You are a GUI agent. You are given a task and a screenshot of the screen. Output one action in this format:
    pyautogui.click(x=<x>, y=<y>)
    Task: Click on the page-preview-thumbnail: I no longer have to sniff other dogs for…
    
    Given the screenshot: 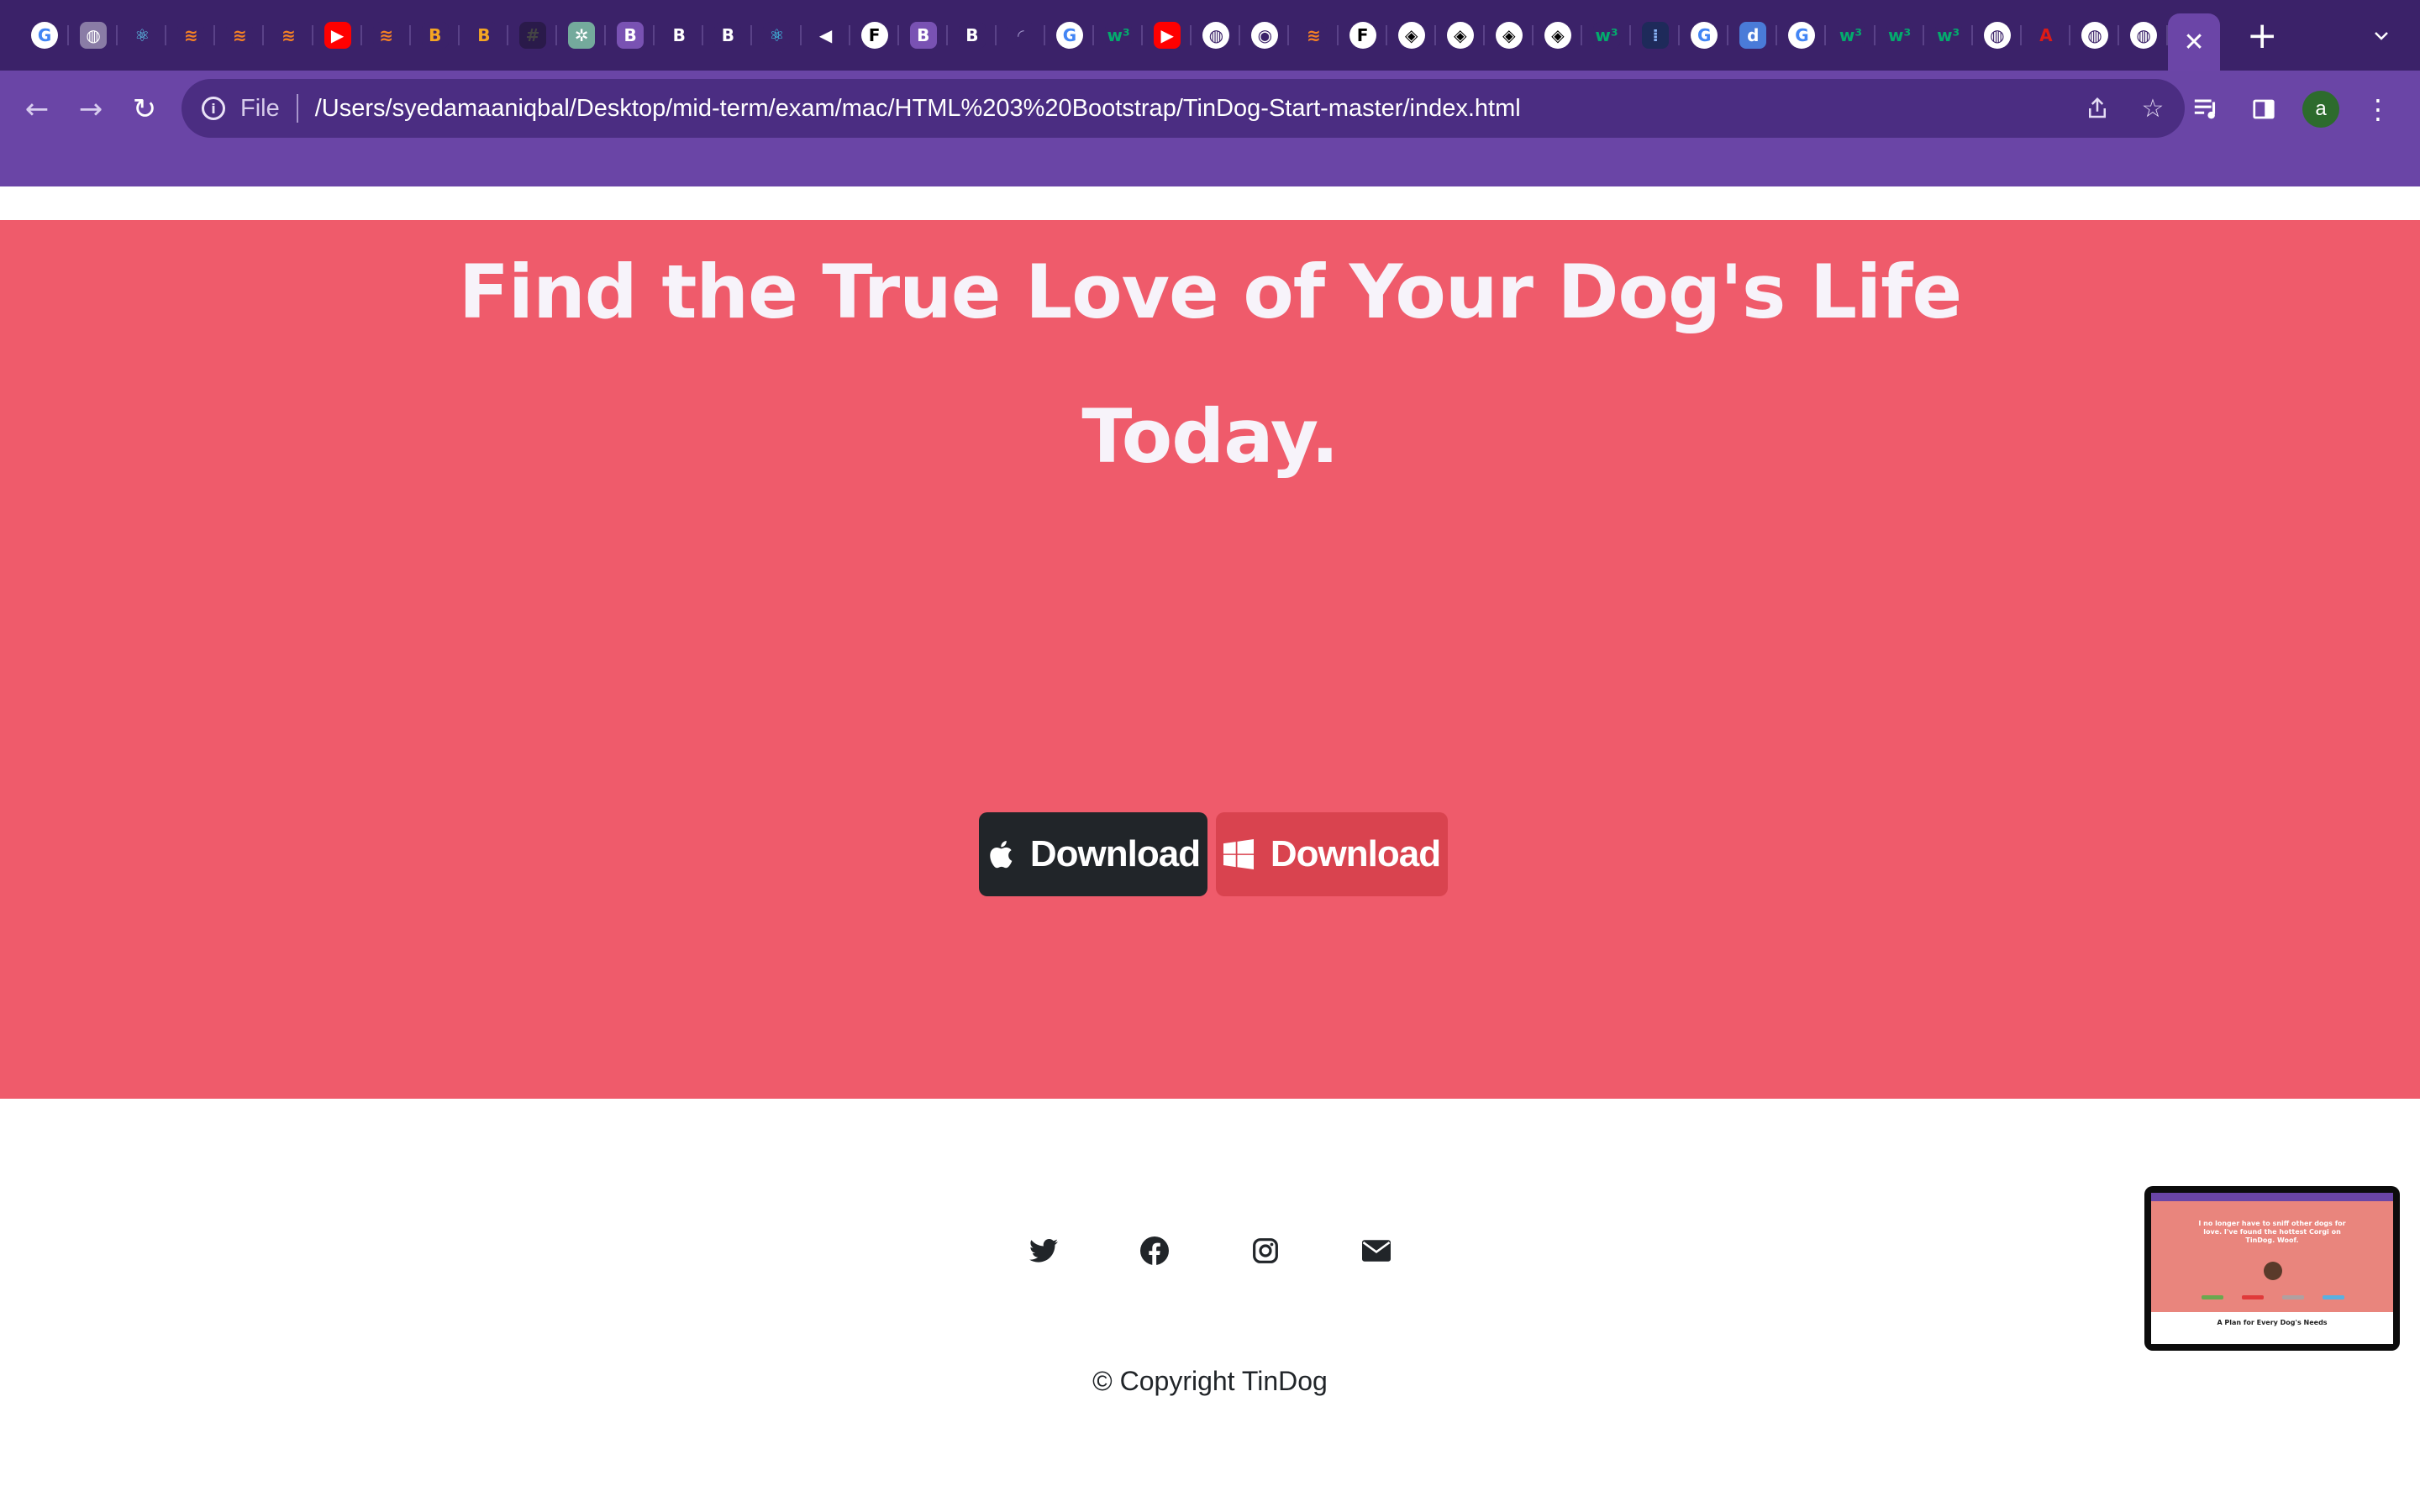 What is the action you would take?
    pyautogui.click(x=2272, y=1268)
    